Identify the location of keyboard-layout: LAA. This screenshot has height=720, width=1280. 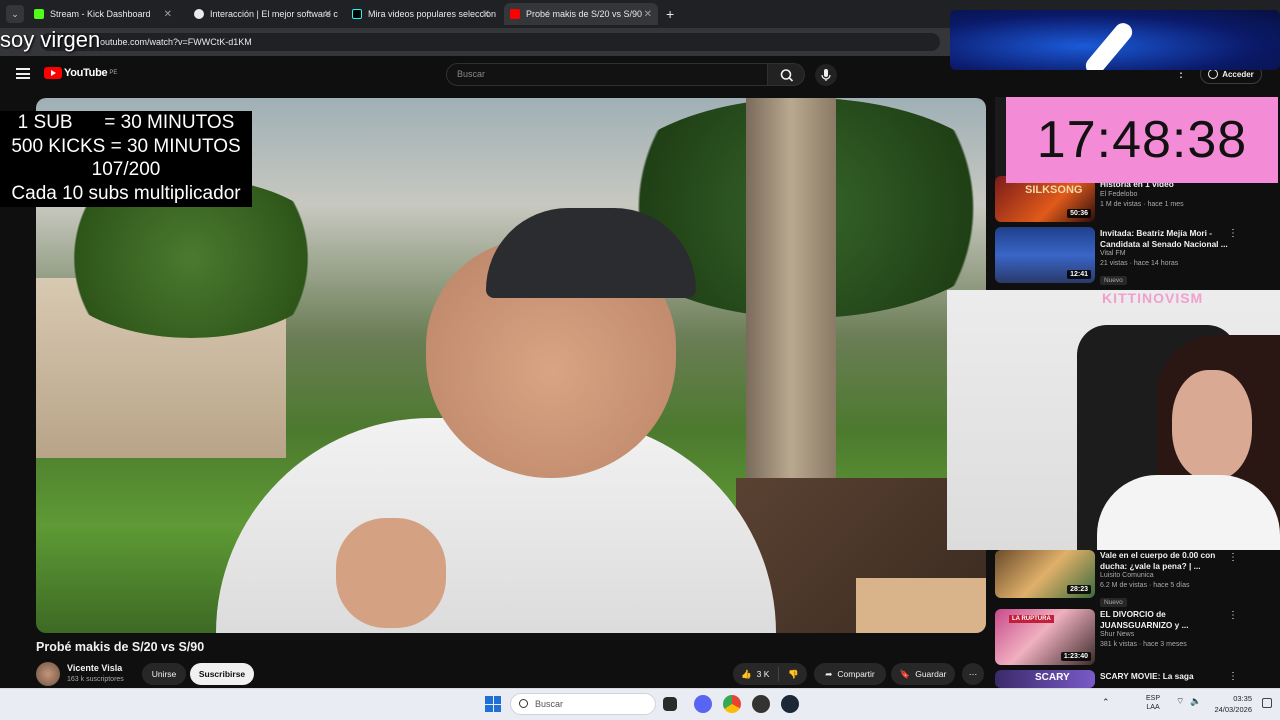
(1152, 707).